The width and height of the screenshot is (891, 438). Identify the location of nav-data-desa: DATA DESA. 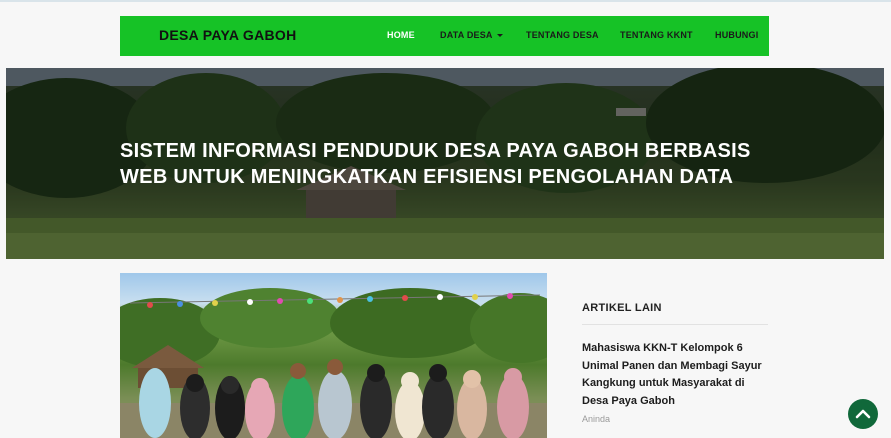
(471, 35).